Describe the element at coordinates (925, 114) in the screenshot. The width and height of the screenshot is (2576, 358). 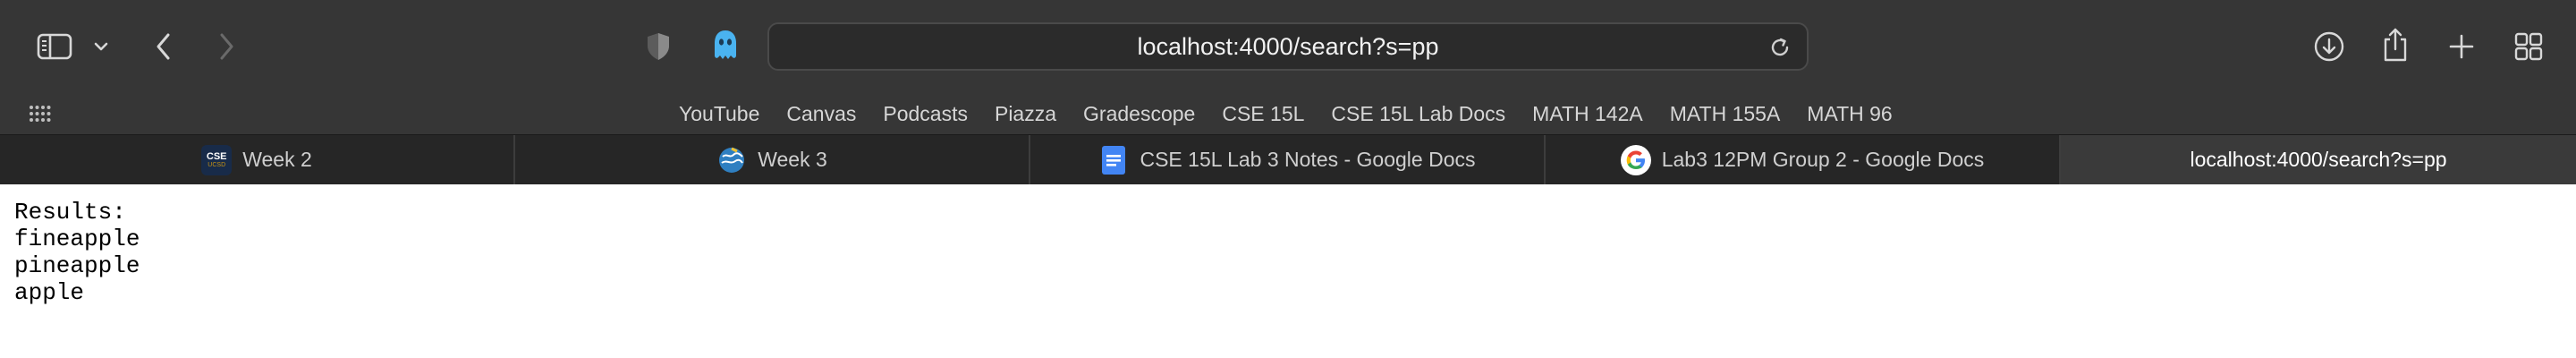
I see `favorite-podcasts: Podcasts` at that location.